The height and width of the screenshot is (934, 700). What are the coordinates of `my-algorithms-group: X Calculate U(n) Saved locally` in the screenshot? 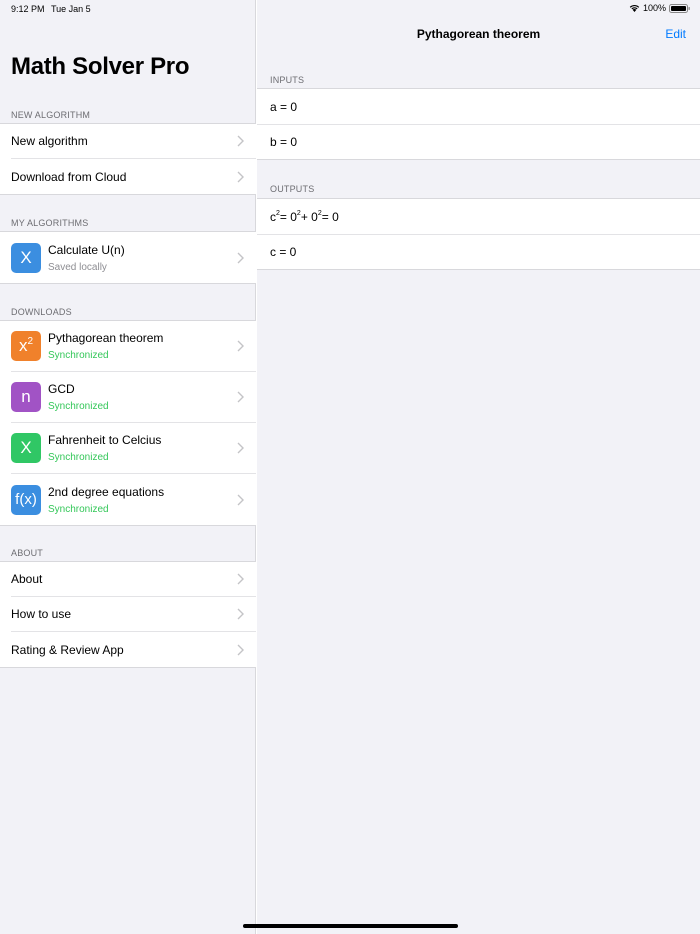 It's located at (128, 257).